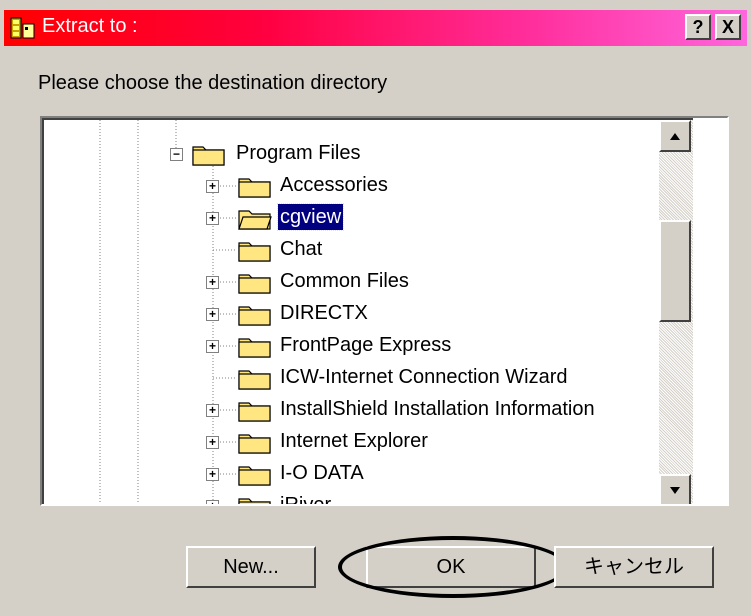 The image size is (751, 616). What do you see at coordinates (334, 185) in the screenshot?
I see `tree-item-label: Accessories` at bounding box center [334, 185].